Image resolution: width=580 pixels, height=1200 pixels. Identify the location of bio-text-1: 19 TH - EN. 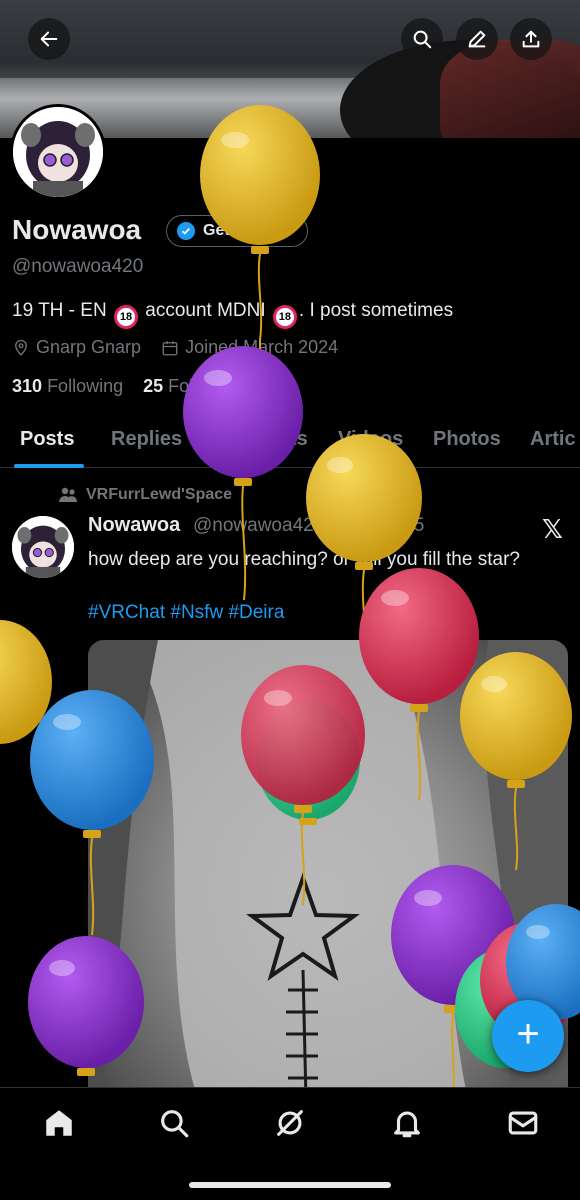
(59, 310).